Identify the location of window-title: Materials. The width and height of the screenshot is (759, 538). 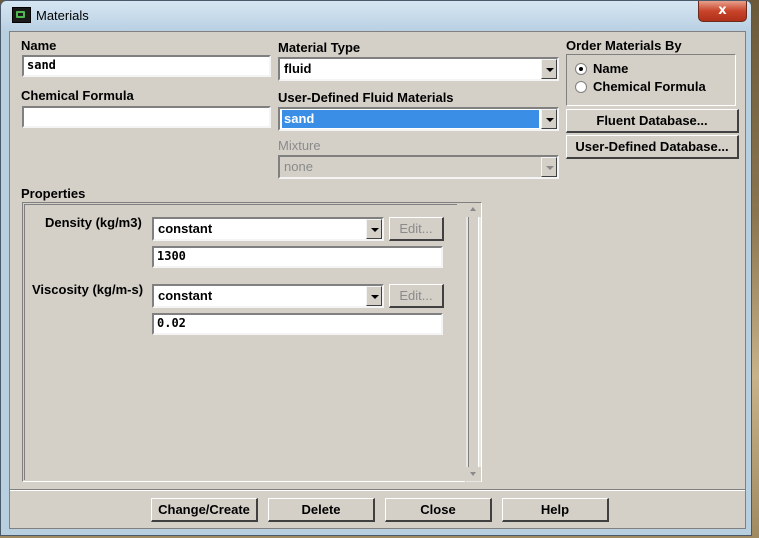
(62, 15).